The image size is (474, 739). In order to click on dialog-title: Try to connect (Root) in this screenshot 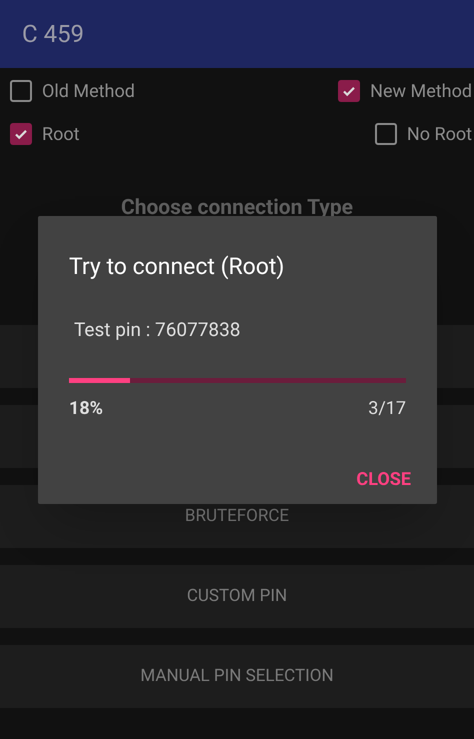, I will do `click(177, 267)`.